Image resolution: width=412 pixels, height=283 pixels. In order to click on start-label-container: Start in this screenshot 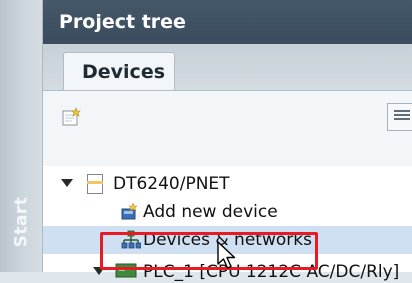, I will do `click(21, 222)`.